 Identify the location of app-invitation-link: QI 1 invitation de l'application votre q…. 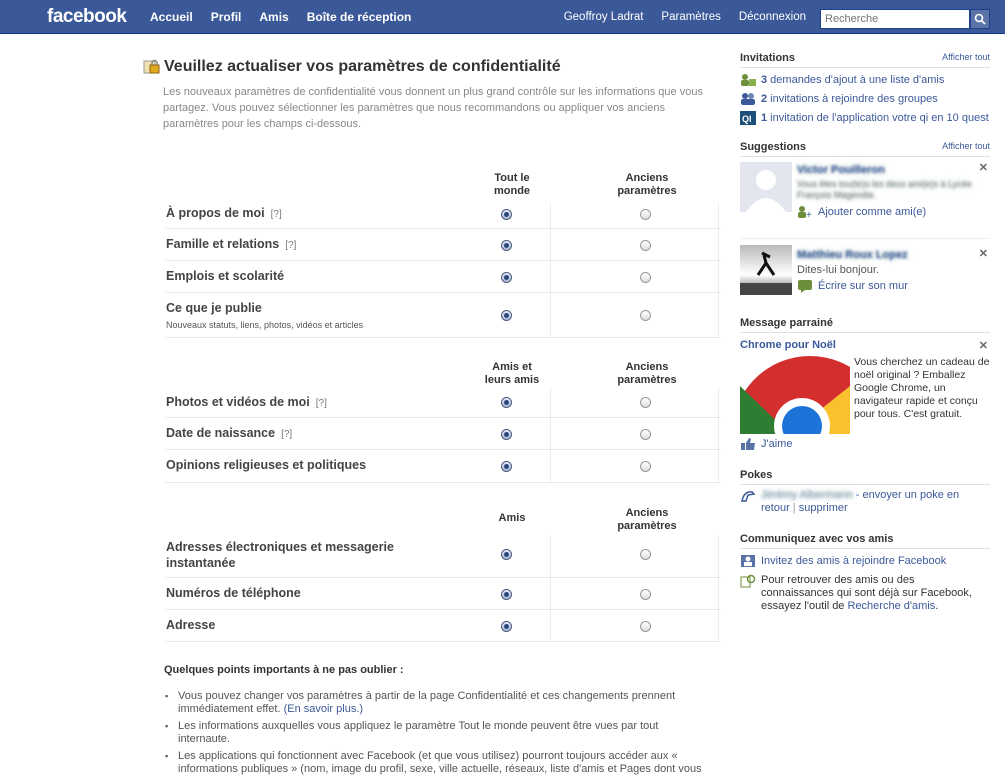
(865, 118).